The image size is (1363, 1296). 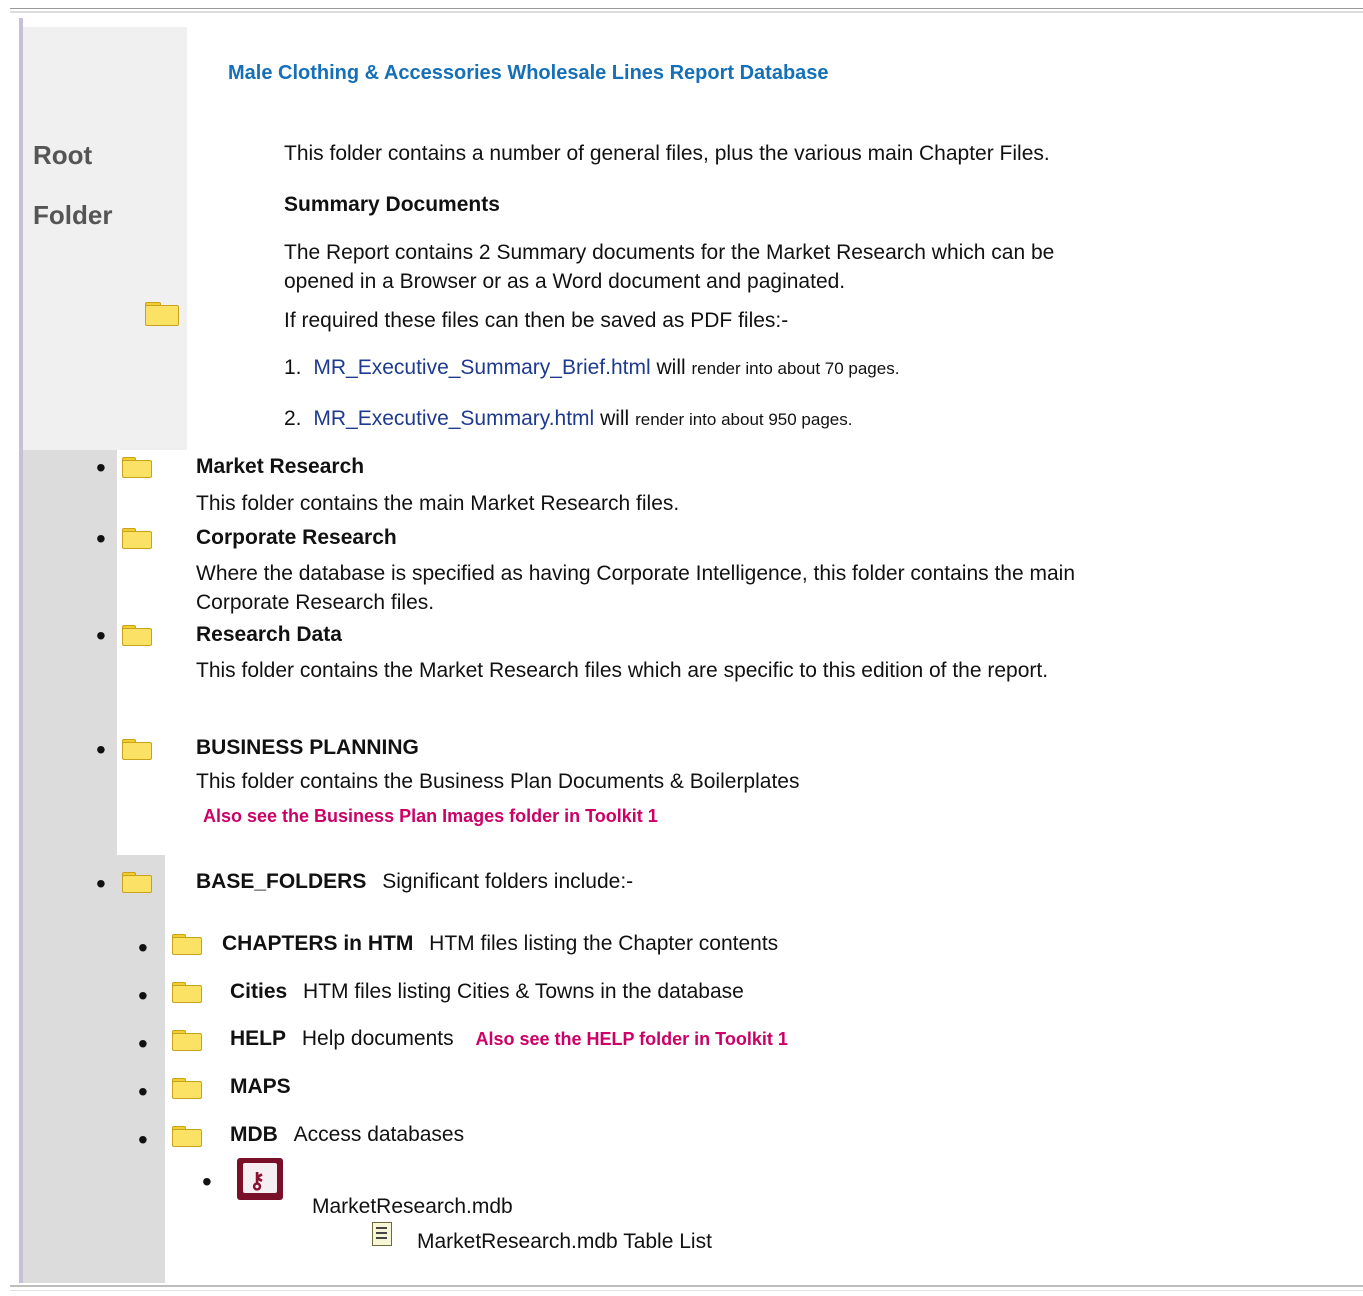 What do you see at coordinates (63, 155) in the screenshot?
I see `root-label: Root` at bounding box center [63, 155].